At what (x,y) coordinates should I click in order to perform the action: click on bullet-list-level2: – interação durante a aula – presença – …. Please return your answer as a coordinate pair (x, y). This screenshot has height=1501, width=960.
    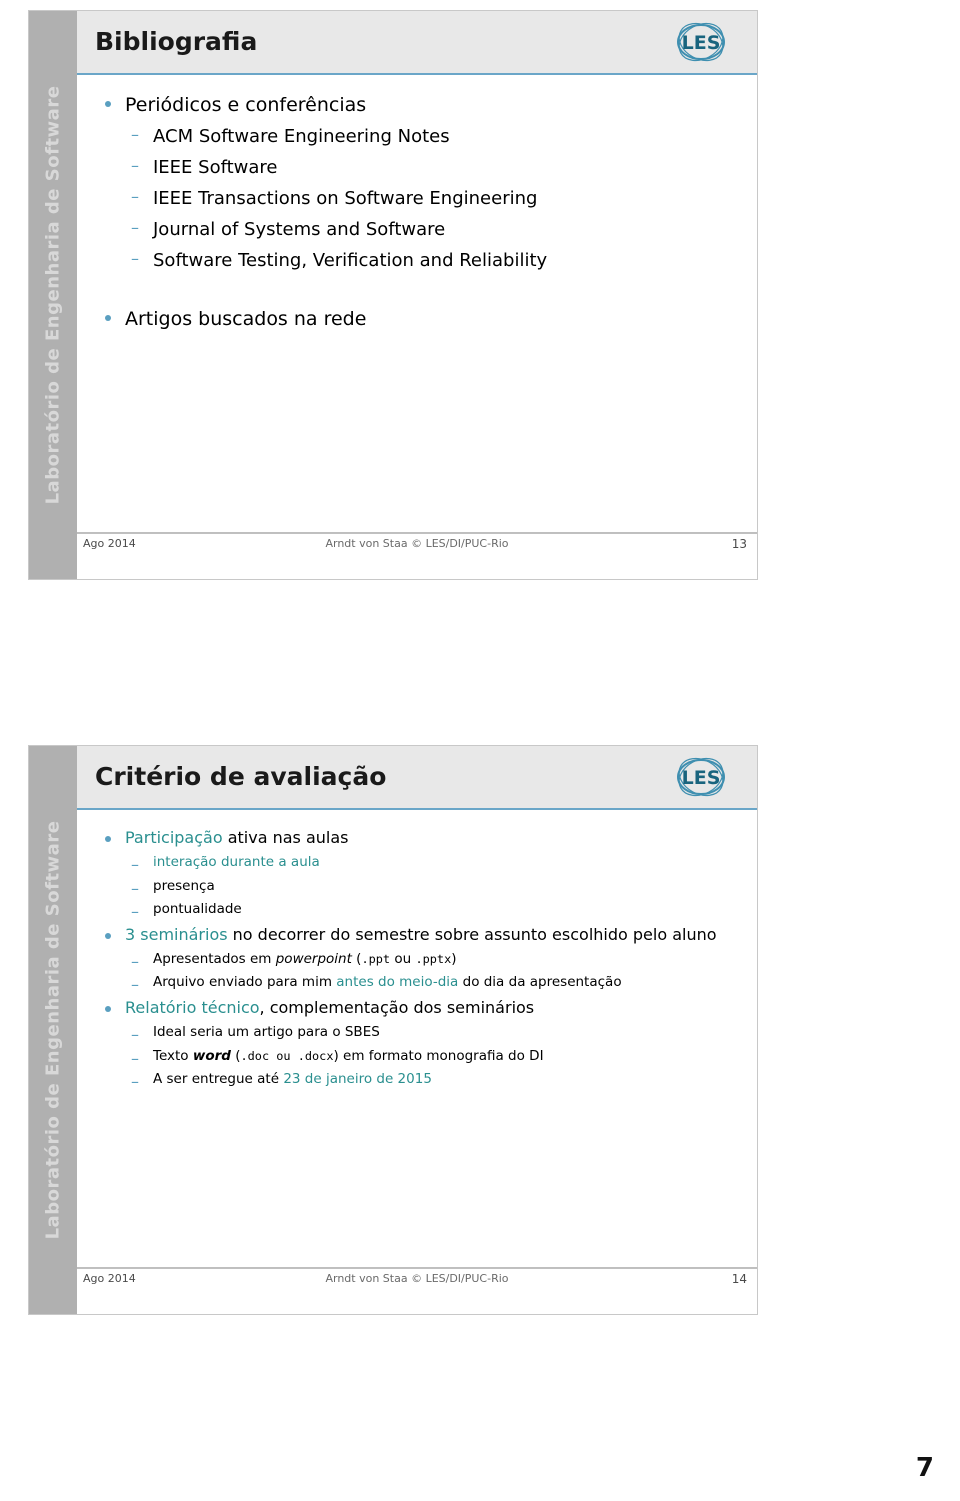
    Looking at the image, I should click on (431, 886).